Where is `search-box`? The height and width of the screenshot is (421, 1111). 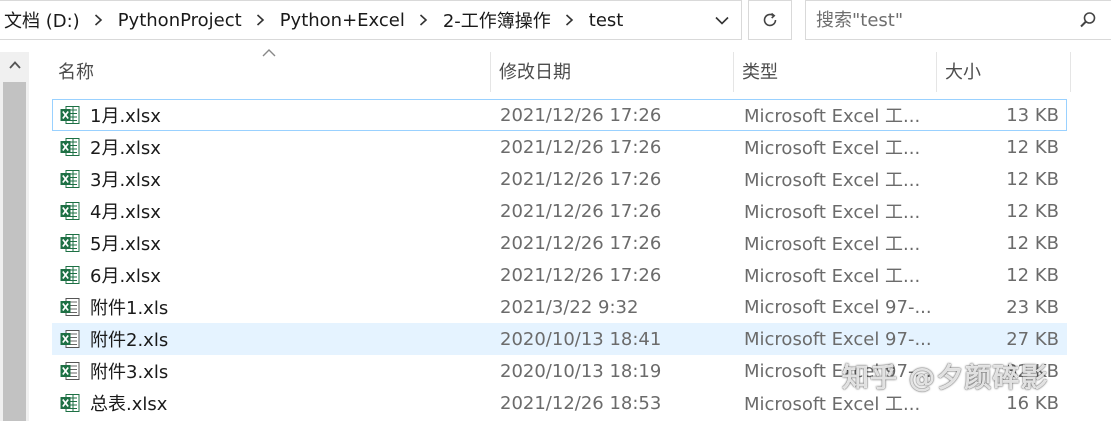
search-box is located at coordinates (958, 20).